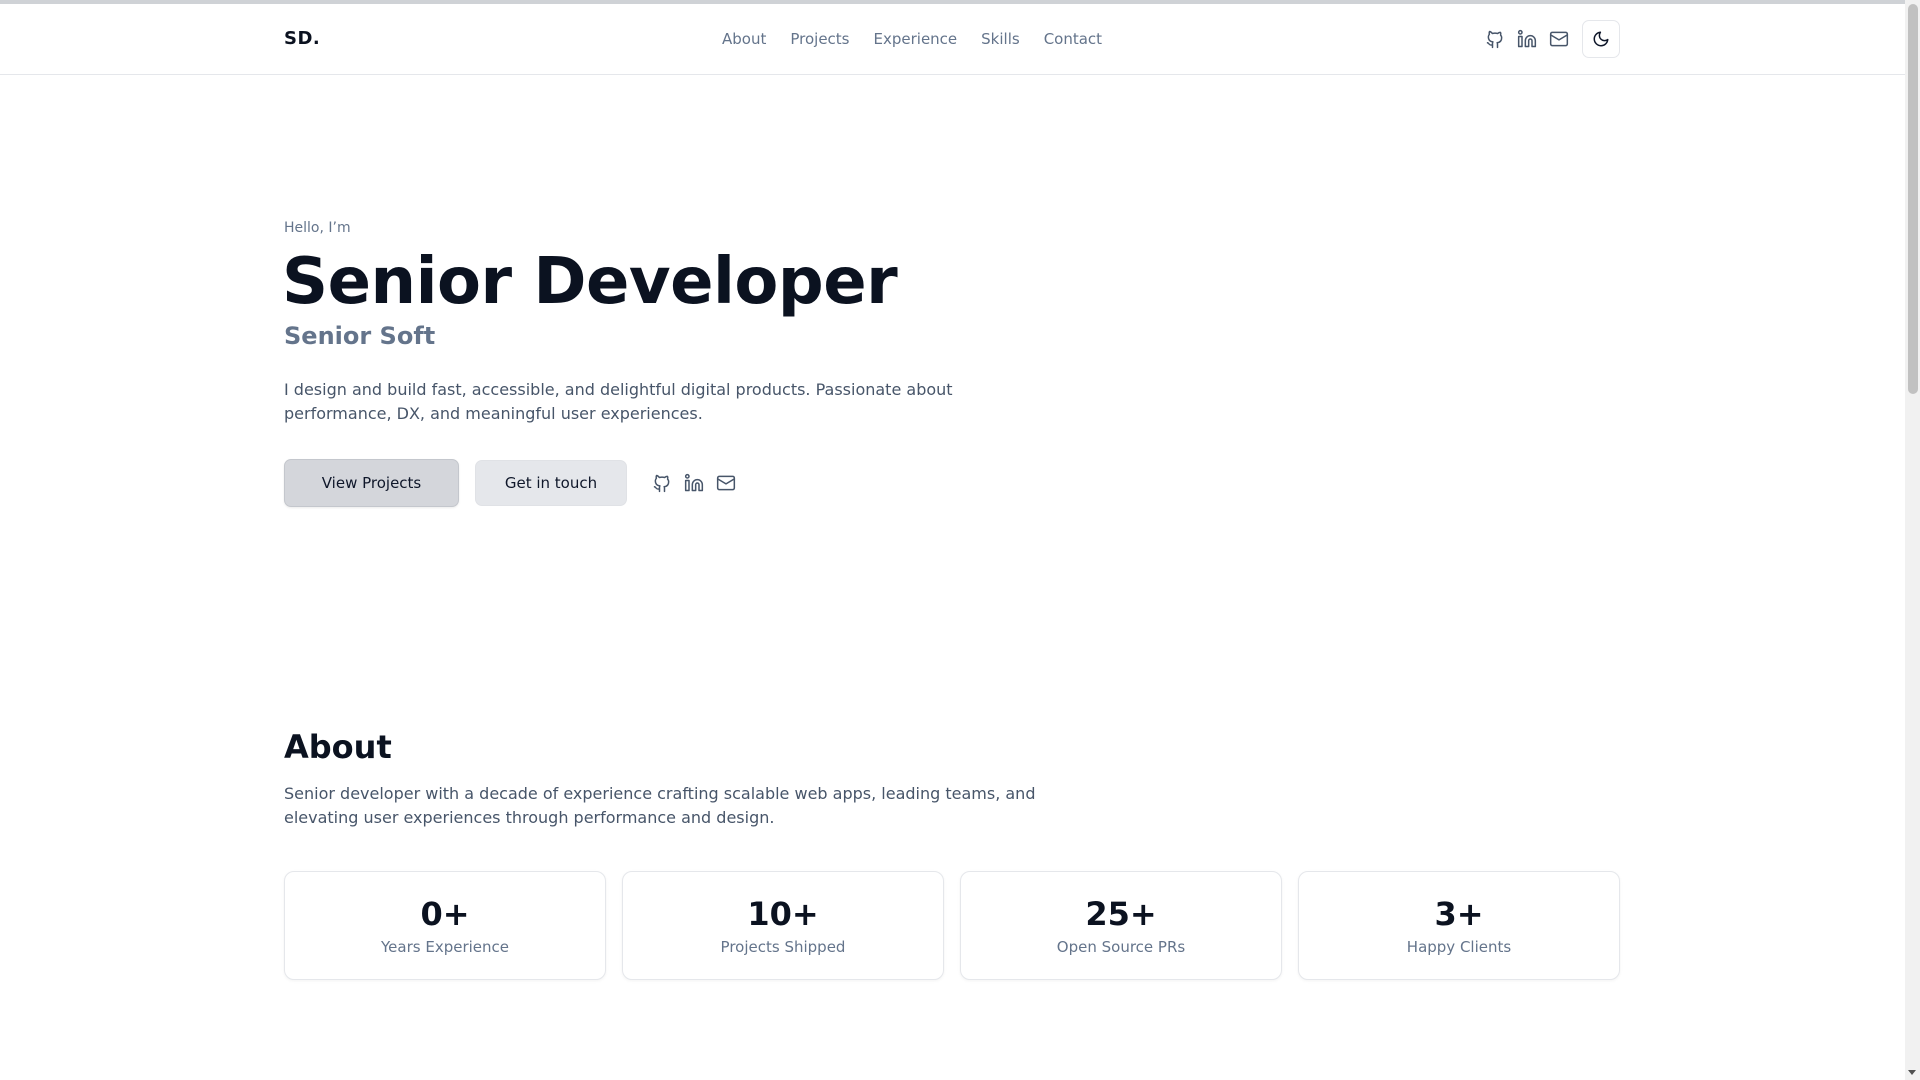 This screenshot has width=1920, height=1080. I want to click on page-scrollbar, so click(1912, 540).